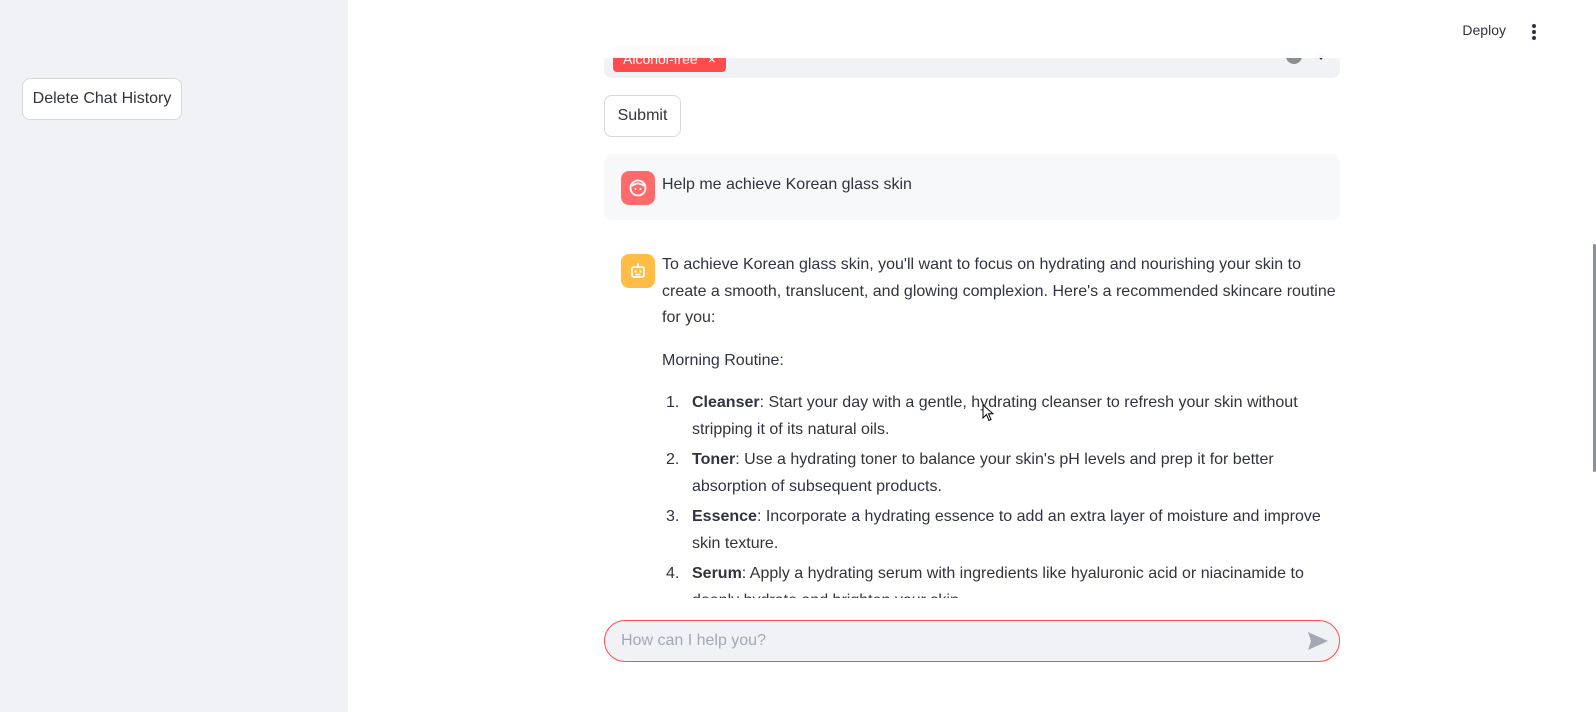 The image size is (1596, 712). I want to click on step-title: Cleanser, so click(726, 402).